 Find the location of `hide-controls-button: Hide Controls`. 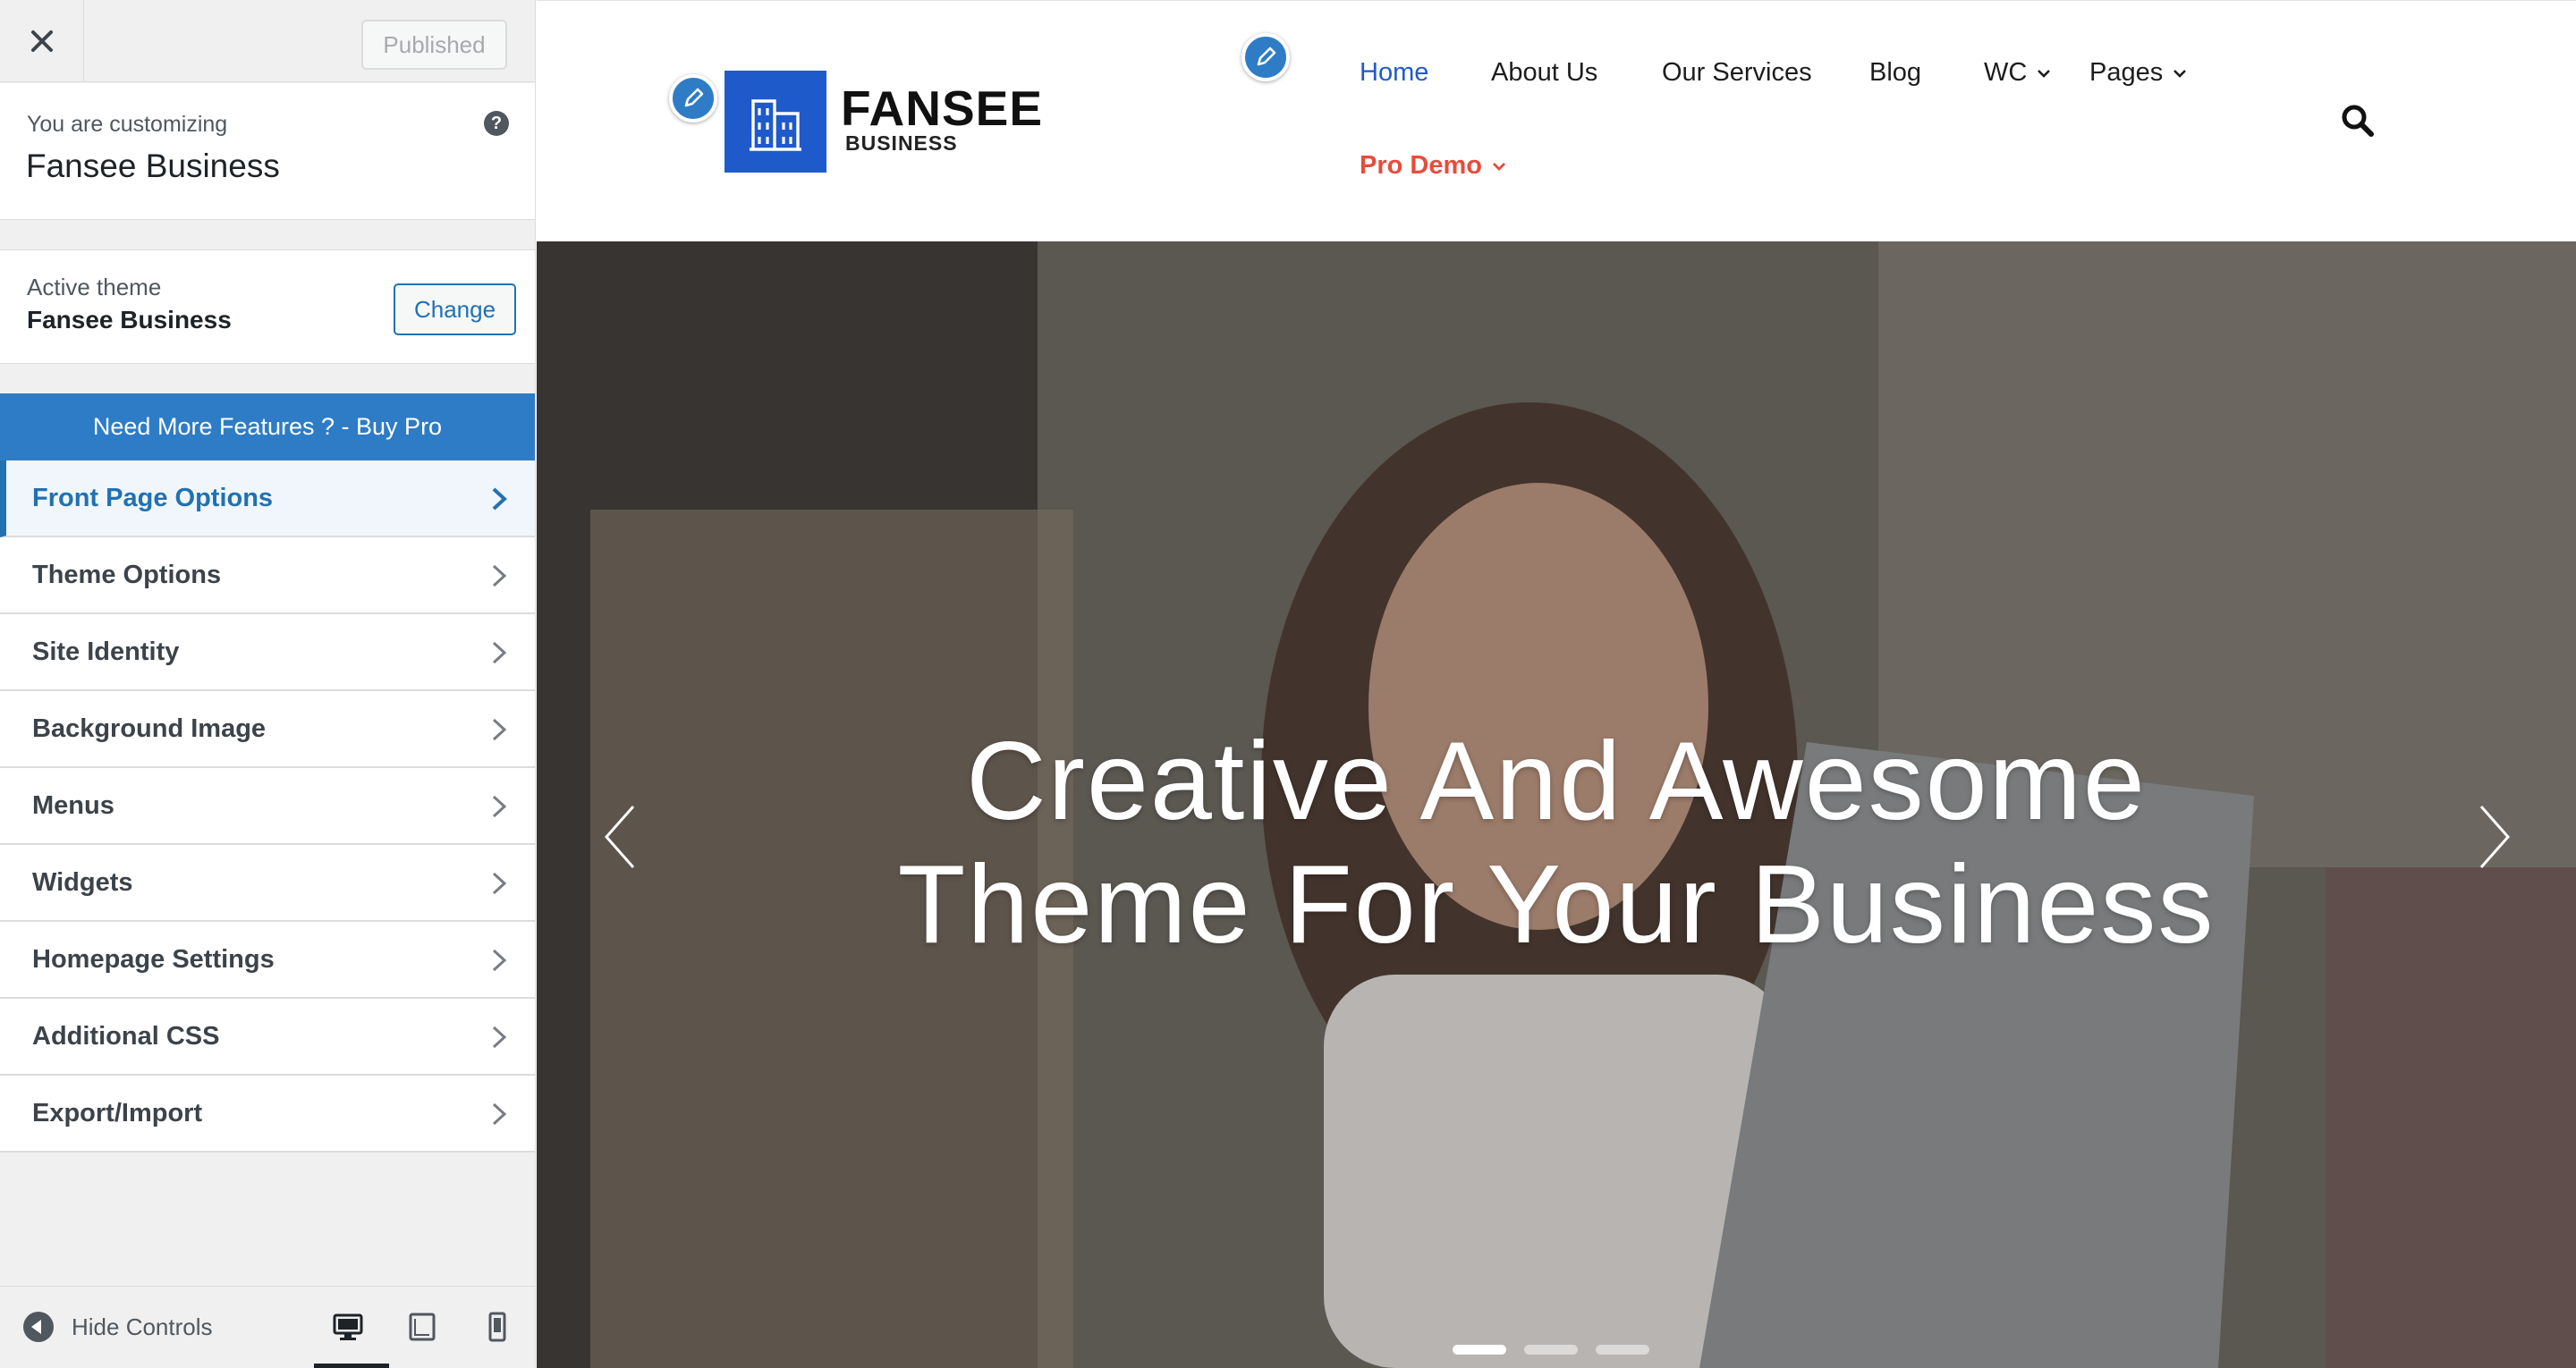

hide-controls-button: Hide Controls is located at coordinates (118, 1327).